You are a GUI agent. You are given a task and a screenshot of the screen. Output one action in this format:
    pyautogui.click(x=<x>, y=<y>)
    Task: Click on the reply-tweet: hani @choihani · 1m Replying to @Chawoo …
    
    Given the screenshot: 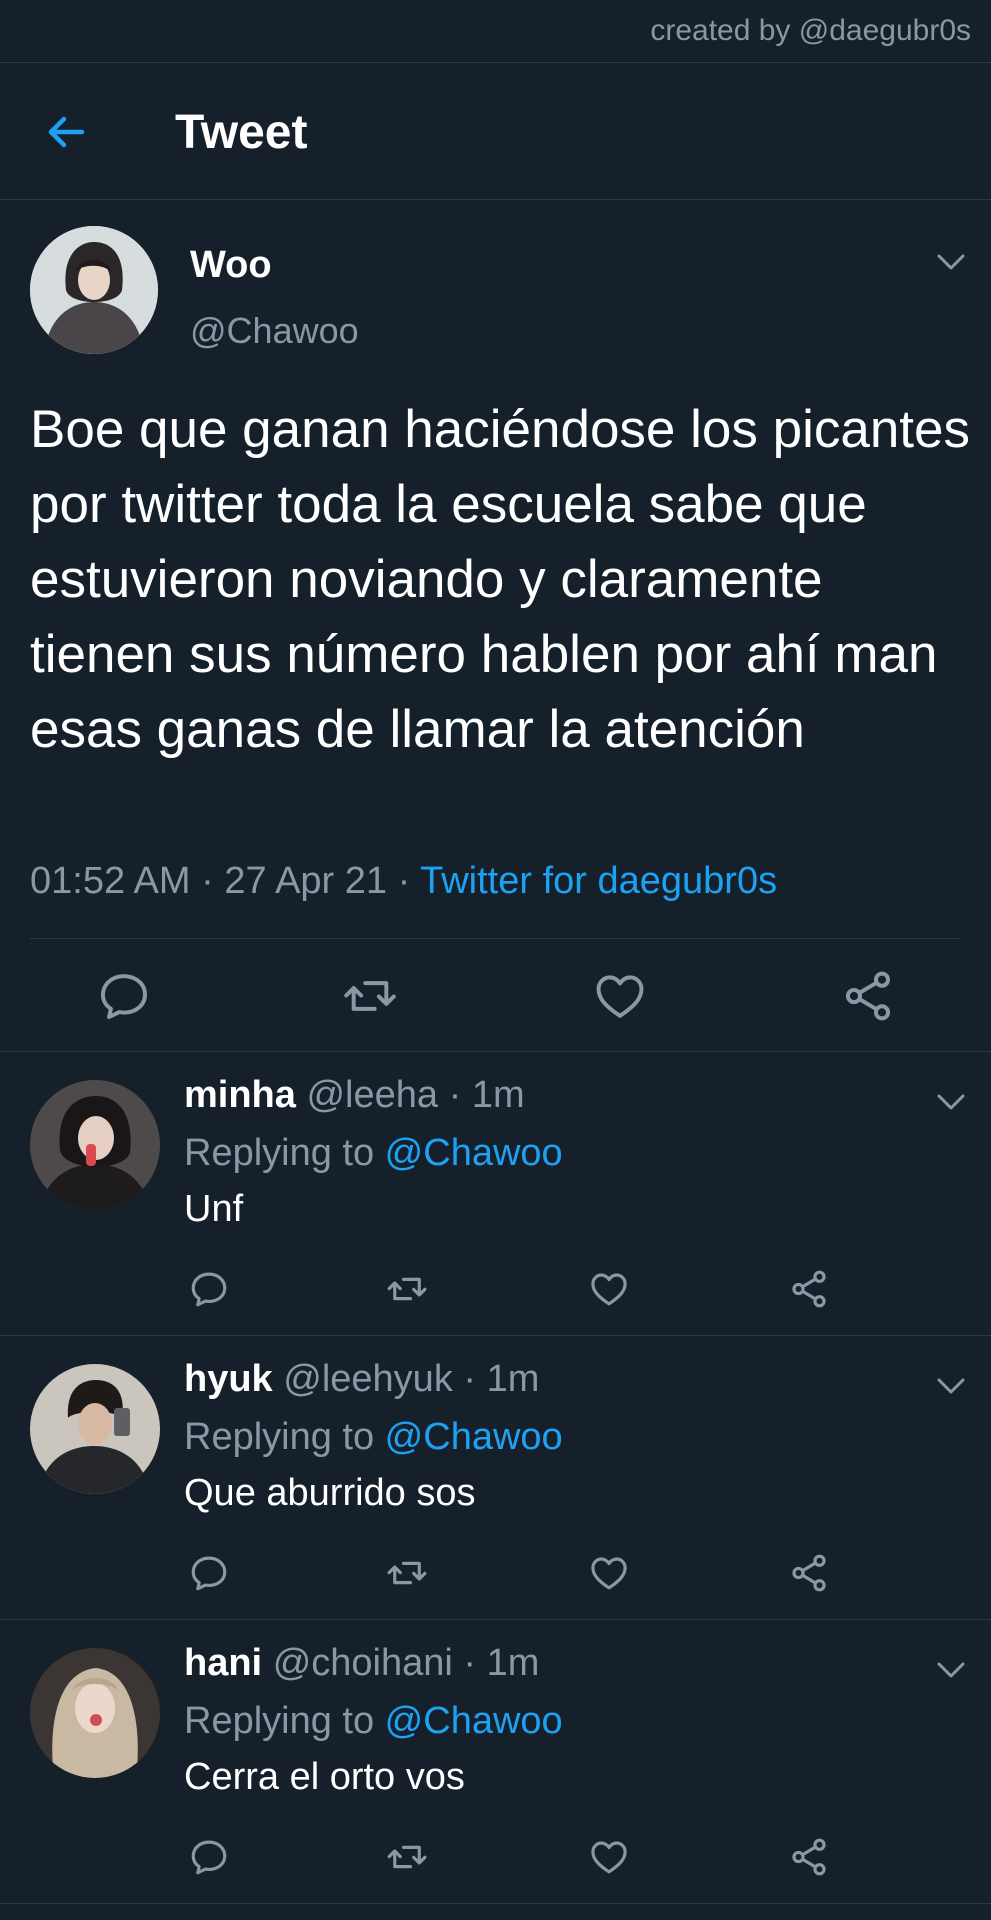 What is the action you would take?
    pyautogui.click(x=495, y=1762)
    